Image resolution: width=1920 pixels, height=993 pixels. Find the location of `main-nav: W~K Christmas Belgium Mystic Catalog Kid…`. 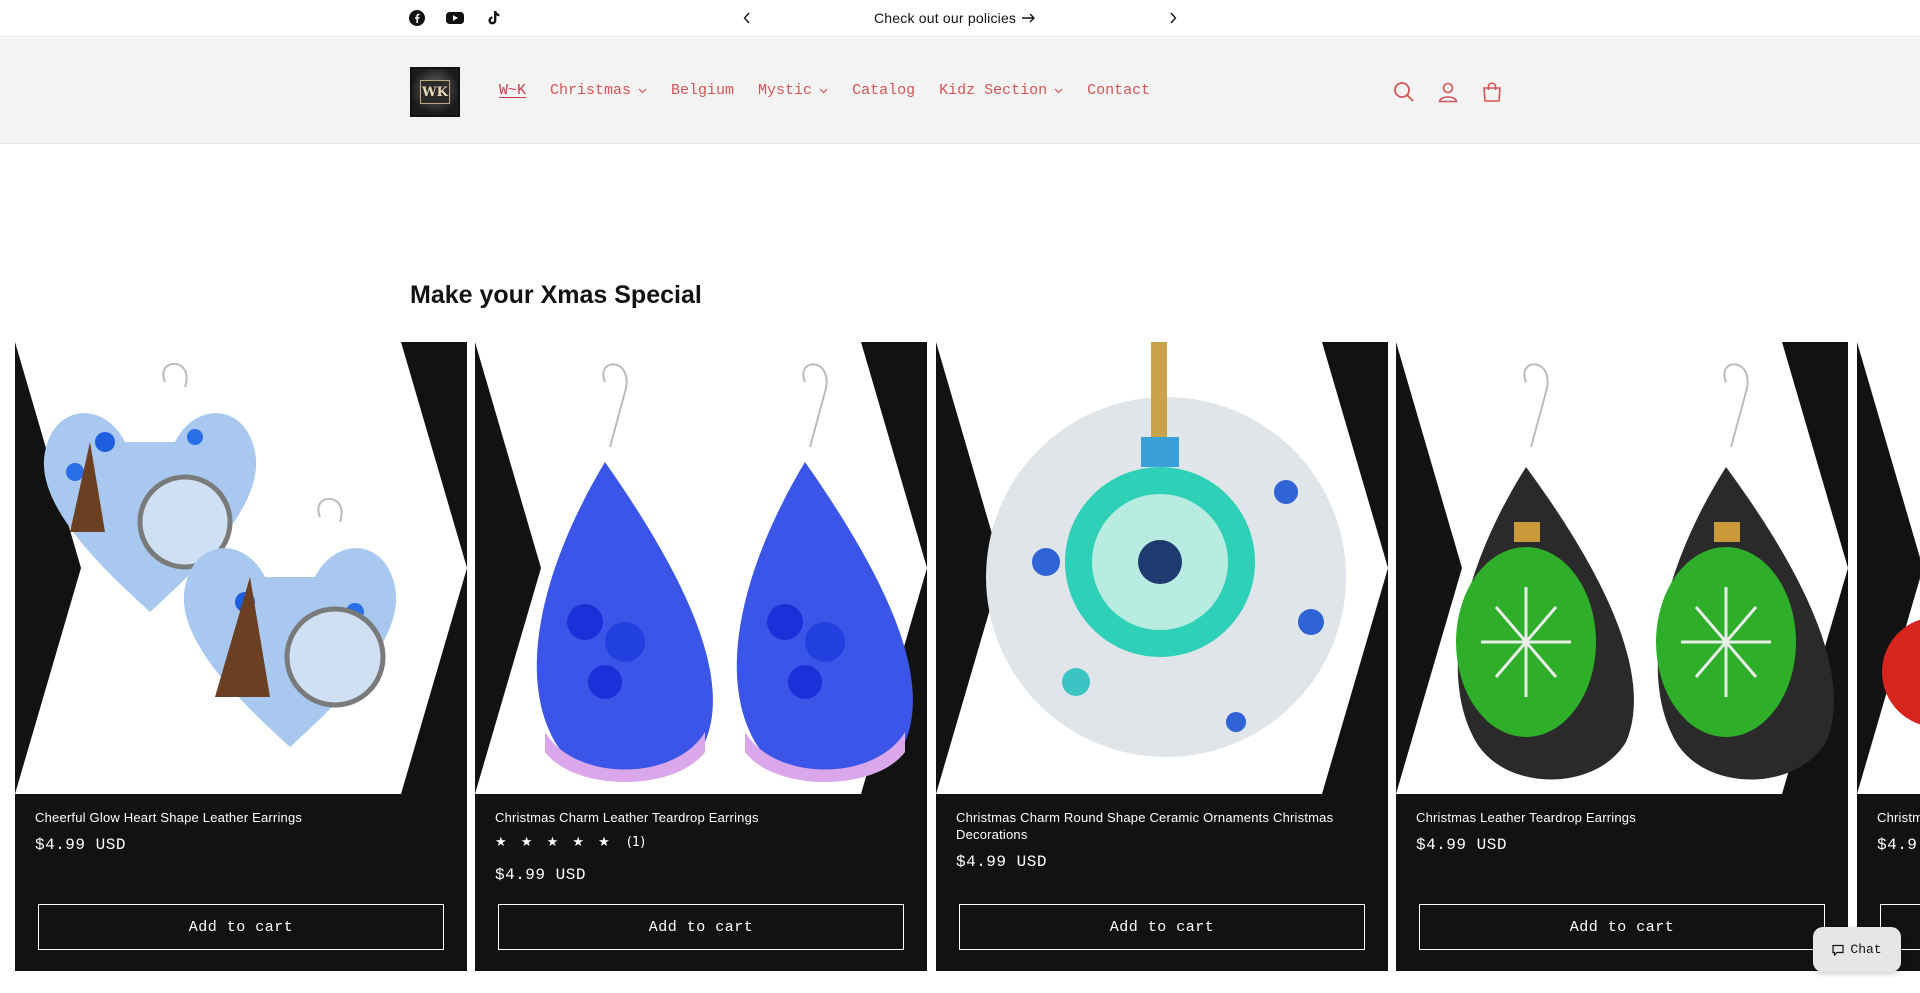

main-nav: W~K Christmas Belgium Mystic Catalog Kid… is located at coordinates (836, 90).